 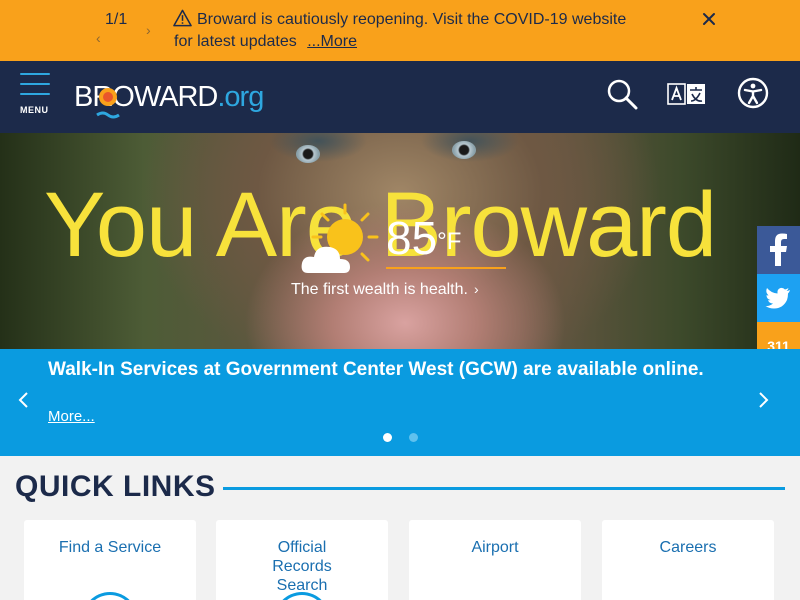 I want to click on alert-counter: 1/1, so click(x=116, y=19).